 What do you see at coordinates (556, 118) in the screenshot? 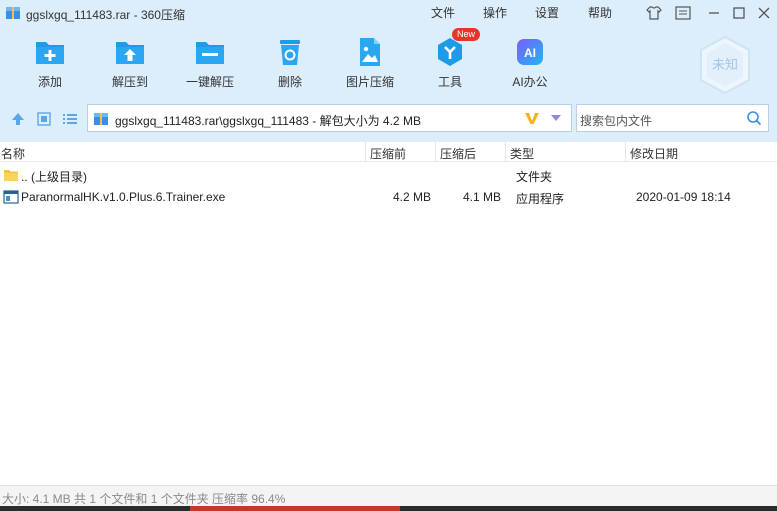
I see `chevron-down-icon` at bounding box center [556, 118].